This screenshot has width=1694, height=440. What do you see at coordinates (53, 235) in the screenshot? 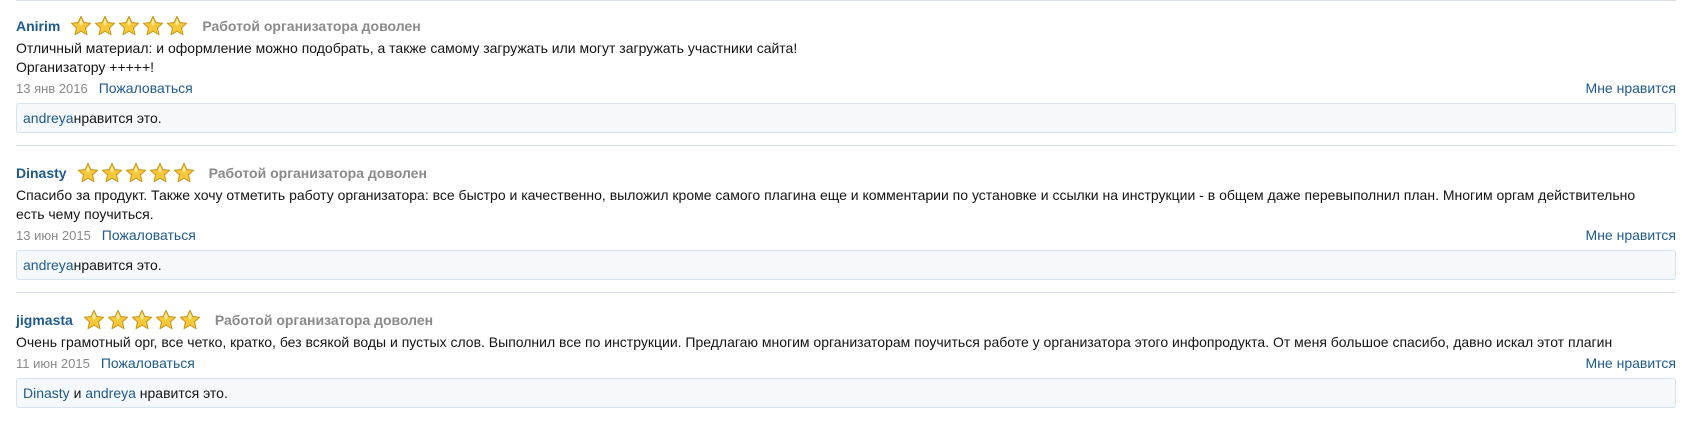
I see `review-date: 13 июн 2015` at bounding box center [53, 235].